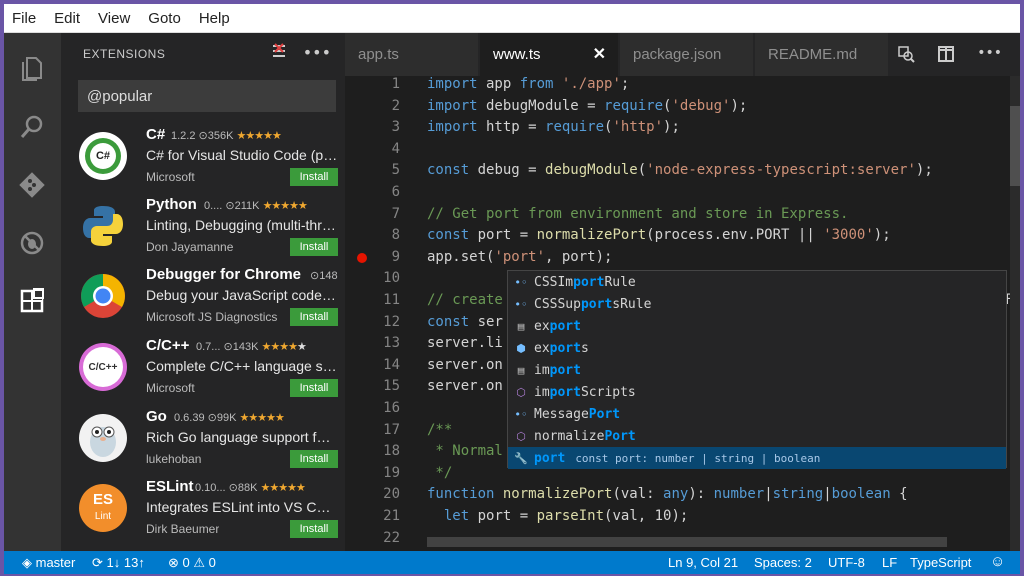 The image size is (1024, 576). Describe the element at coordinates (279, 53) in the screenshot. I see `clear-icon` at that location.